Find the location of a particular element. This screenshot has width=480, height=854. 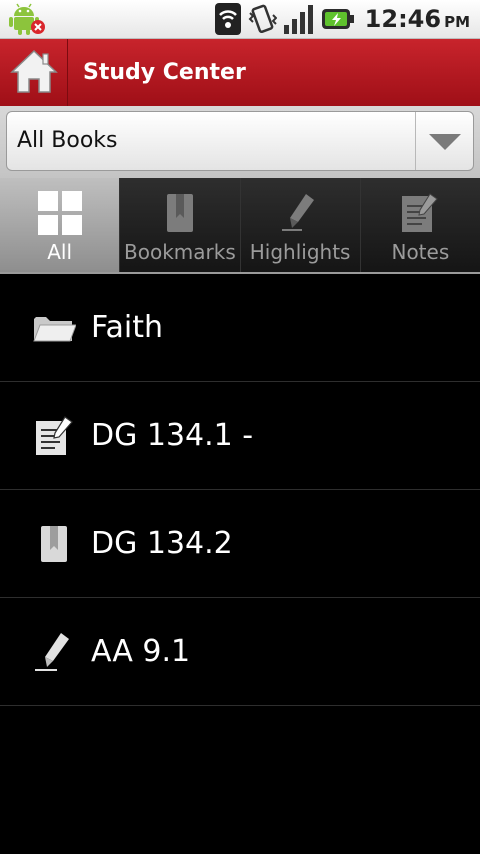

tab-bookmarks: Bookmarks is located at coordinates (179, 225).